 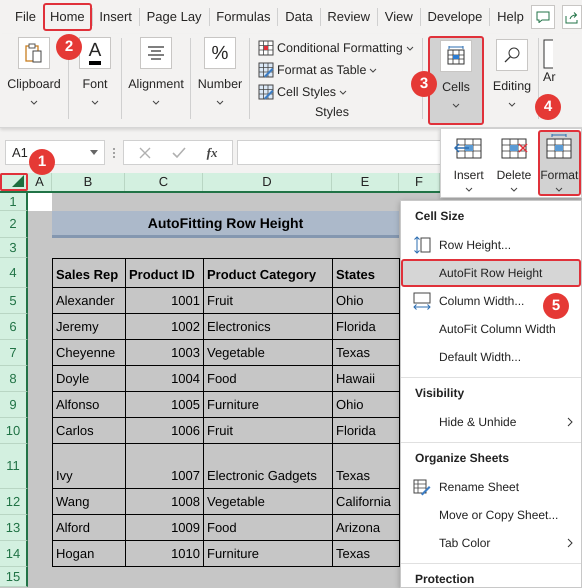 What do you see at coordinates (349, 17) in the screenshot?
I see `ribbon-tab: Review` at bounding box center [349, 17].